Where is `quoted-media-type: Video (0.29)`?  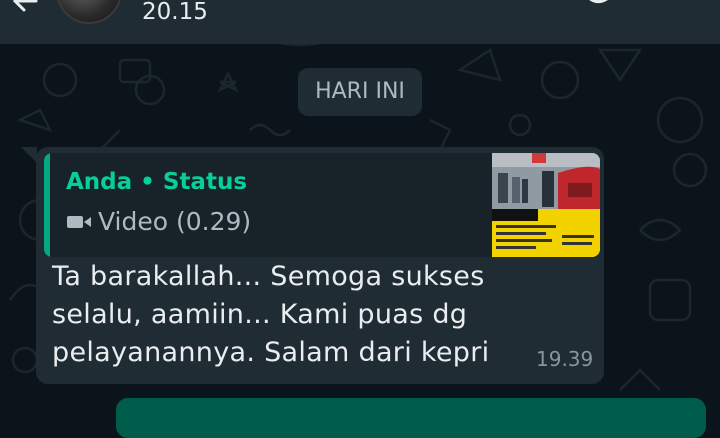
quoted-media-type: Video (0.29) is located at coordinates (158, 222).